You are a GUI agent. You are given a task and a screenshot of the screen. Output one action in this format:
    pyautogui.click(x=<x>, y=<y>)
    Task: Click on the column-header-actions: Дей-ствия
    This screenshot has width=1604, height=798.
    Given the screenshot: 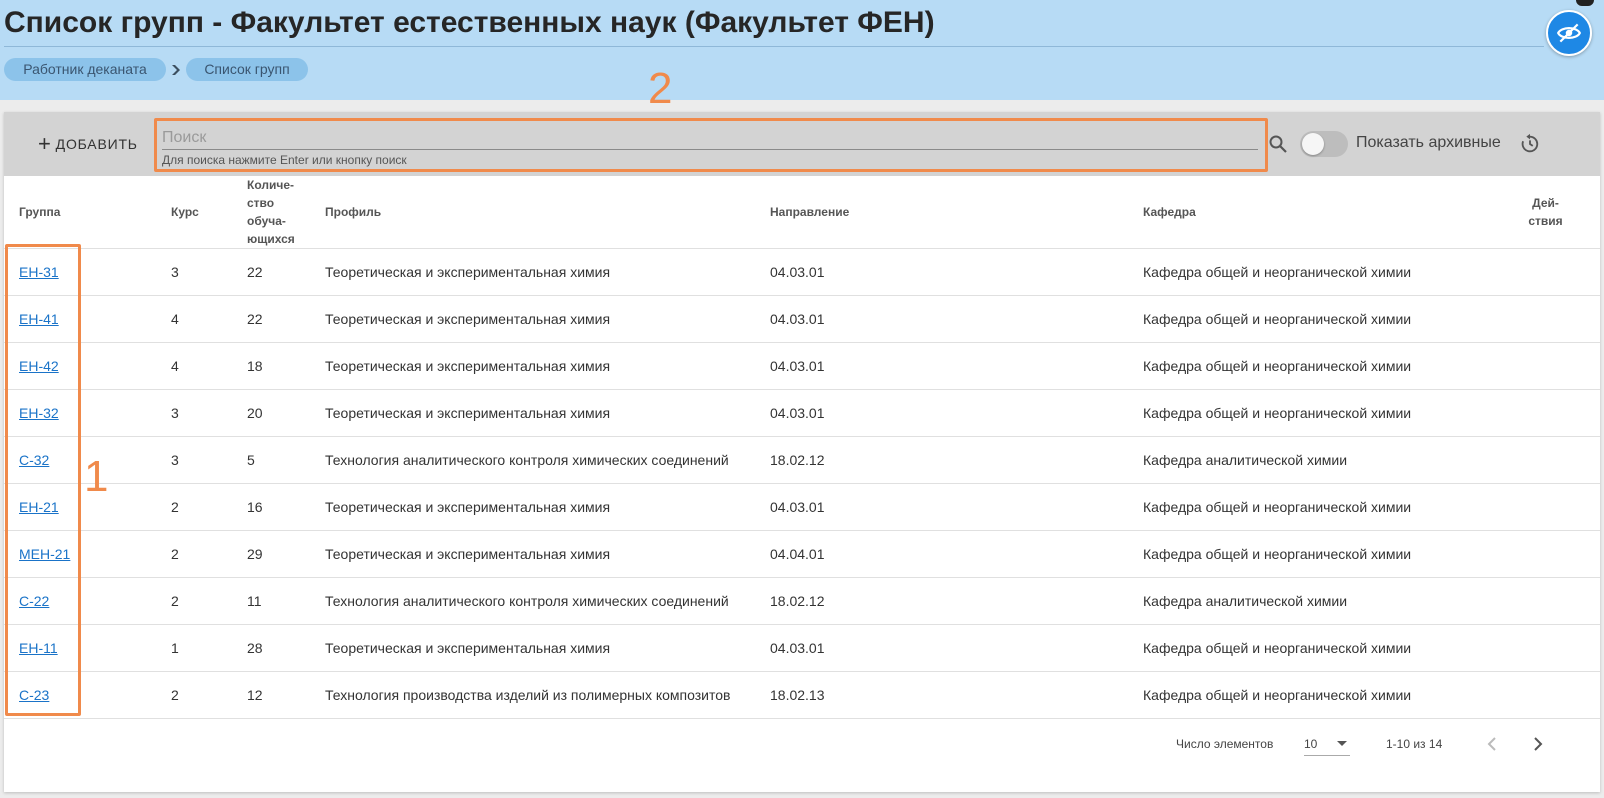 What is the action you would take?
    pyautogui.click(x=1551, y=212)
    